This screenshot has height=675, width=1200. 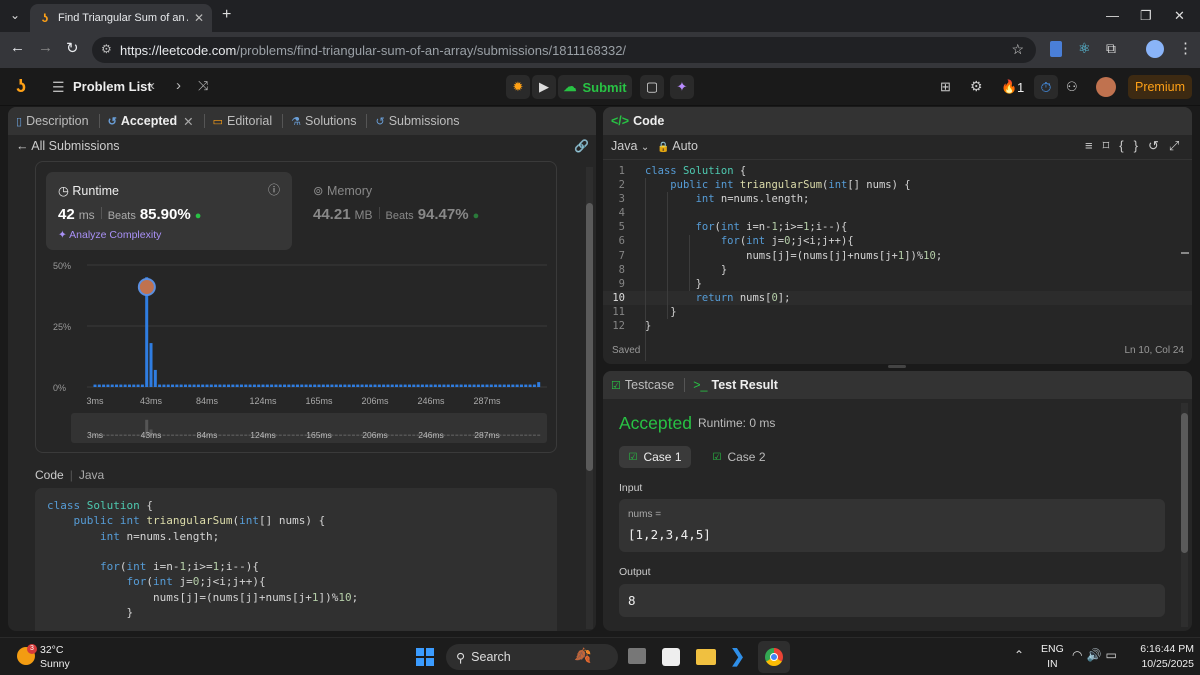 What do you see at coordinates (1072, 87) in the screenshot?
I see `add-friend-icon: ⚇` at bounding box center [1072, 87].